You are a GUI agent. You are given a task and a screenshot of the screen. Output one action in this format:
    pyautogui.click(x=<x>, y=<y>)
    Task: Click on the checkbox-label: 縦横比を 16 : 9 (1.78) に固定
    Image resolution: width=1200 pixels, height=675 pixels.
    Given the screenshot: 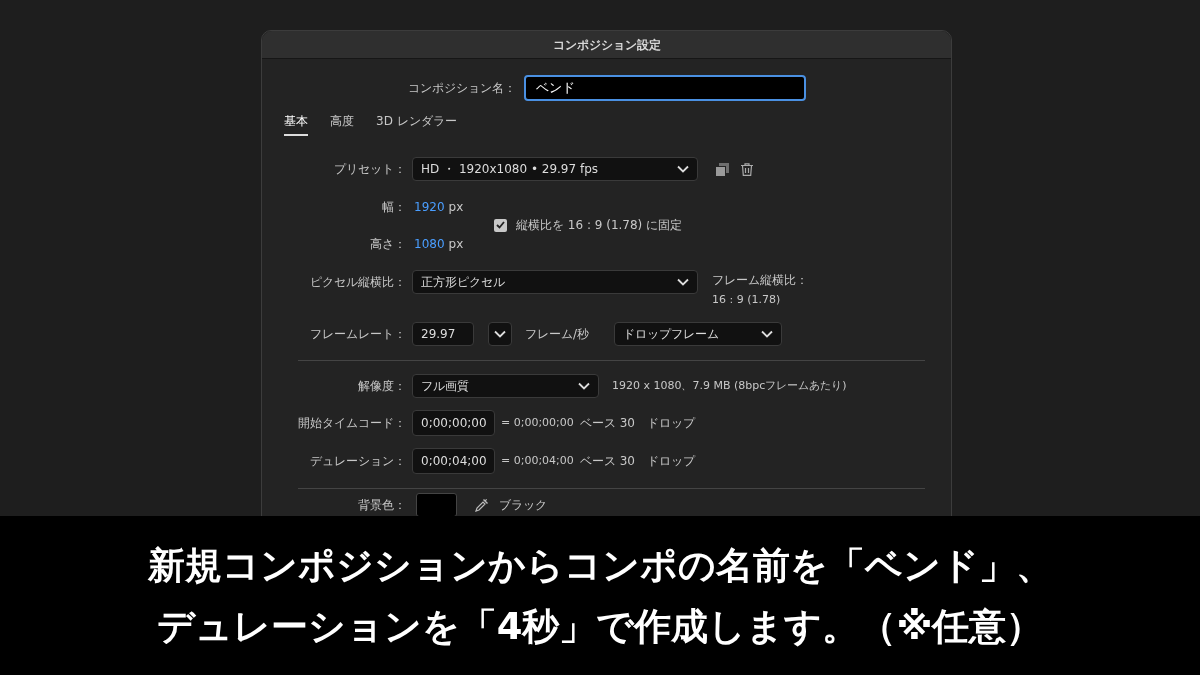 What is the action you would take?
    pyautogui.click(x=599, y=225)
    